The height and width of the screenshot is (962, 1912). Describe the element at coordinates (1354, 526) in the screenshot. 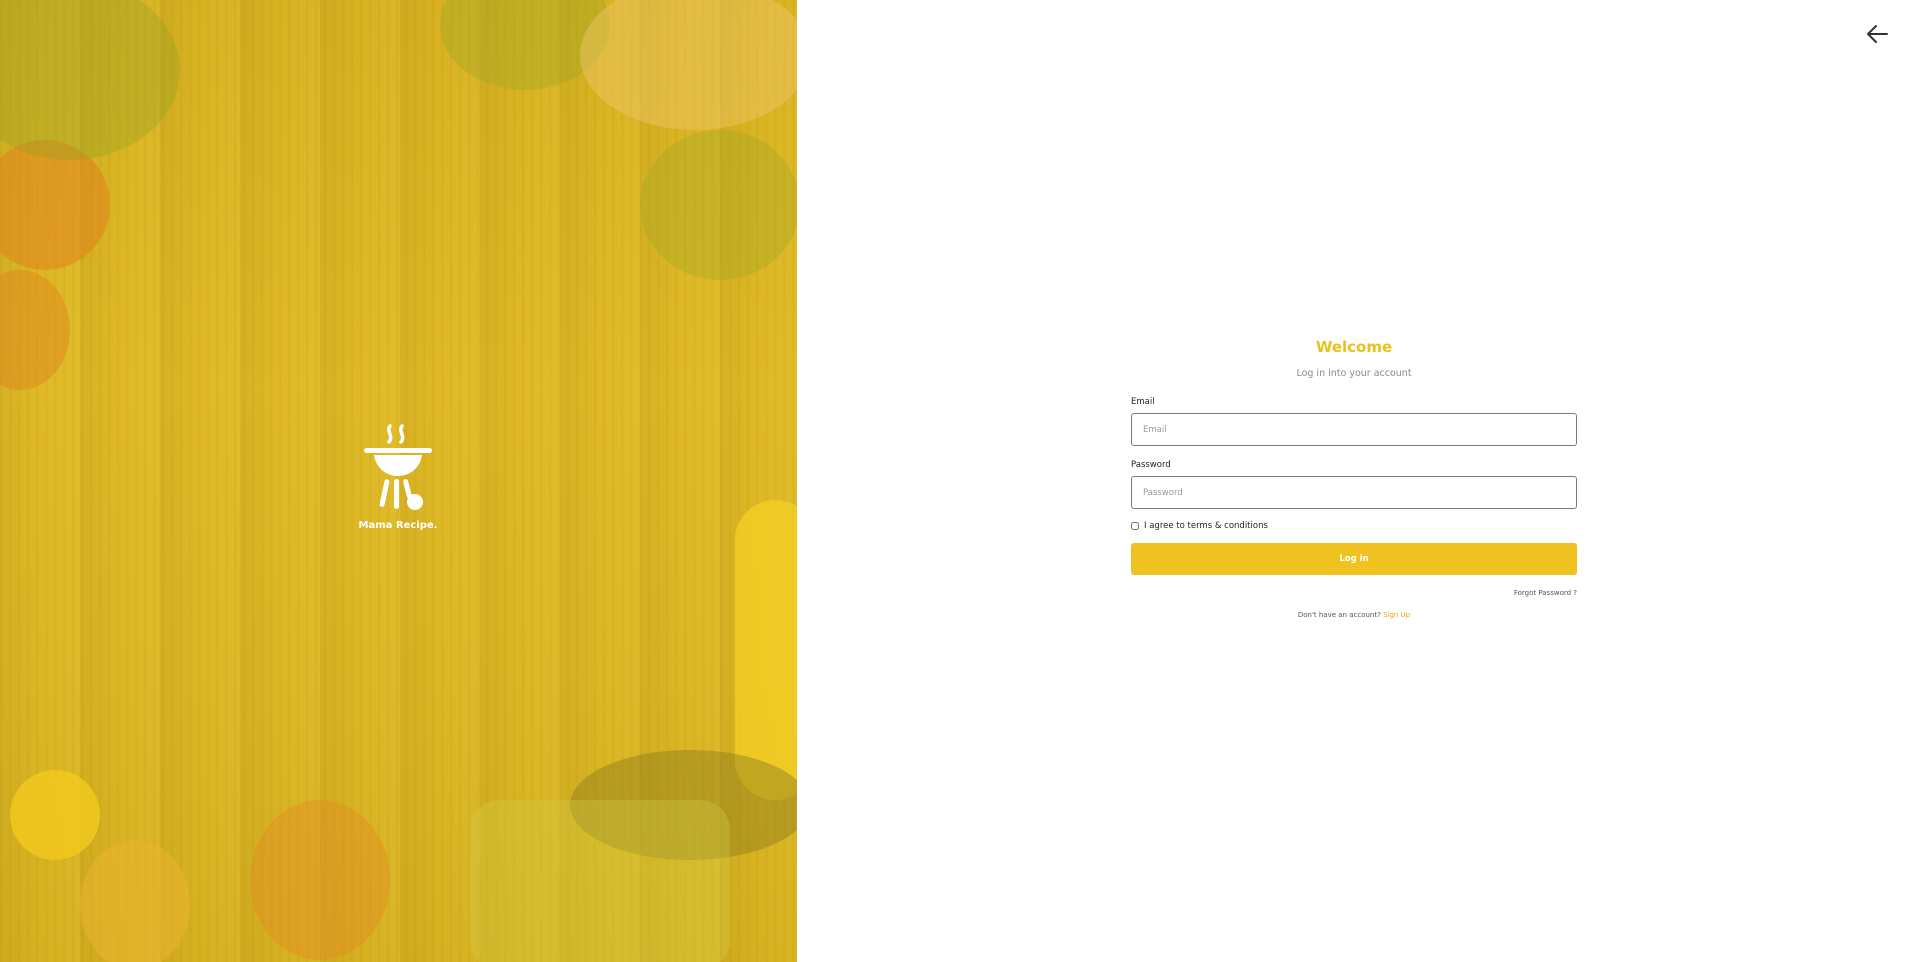

I see `terms-row: I agree to terms & conditions` at that location.